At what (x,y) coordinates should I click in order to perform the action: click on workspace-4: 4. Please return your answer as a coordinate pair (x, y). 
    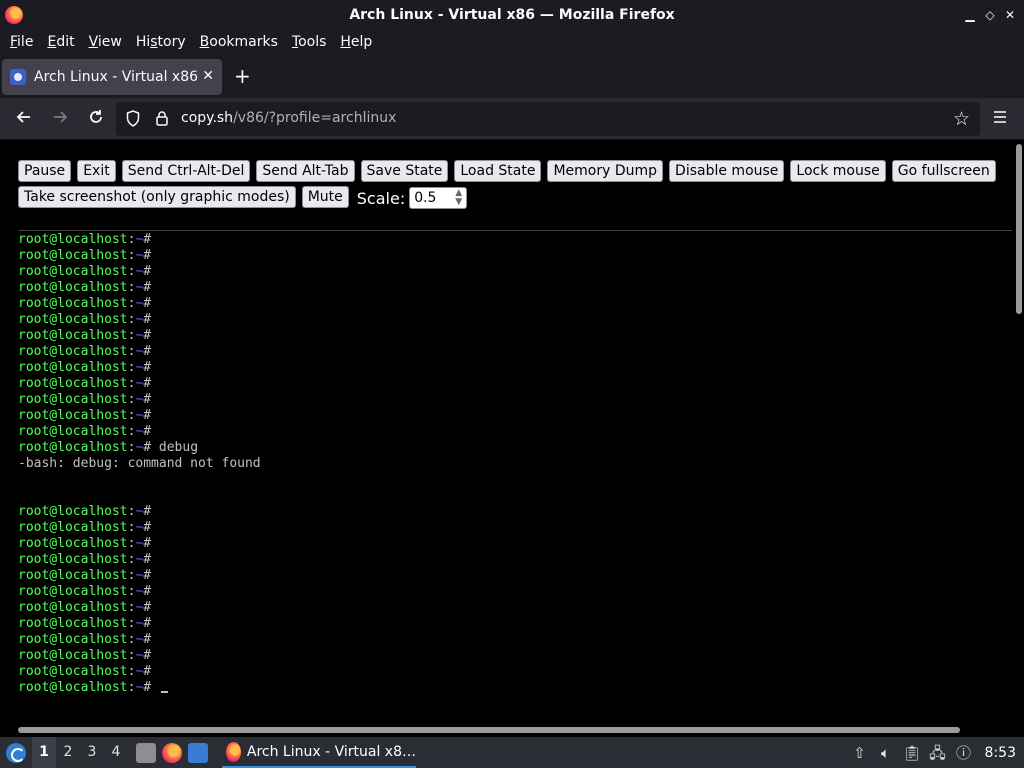
    Looking at the image, I should click on (116, 752).